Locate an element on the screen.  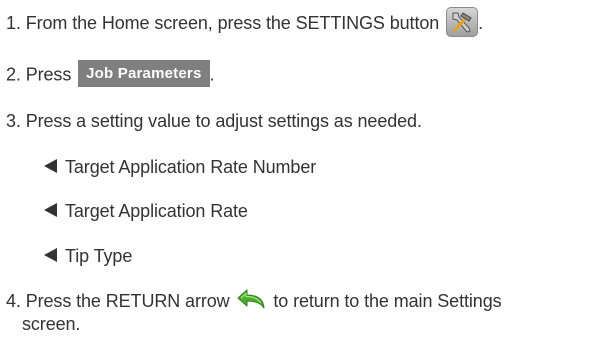
settings-list-item-label: Tip Type is located at coordinates (99, 256).